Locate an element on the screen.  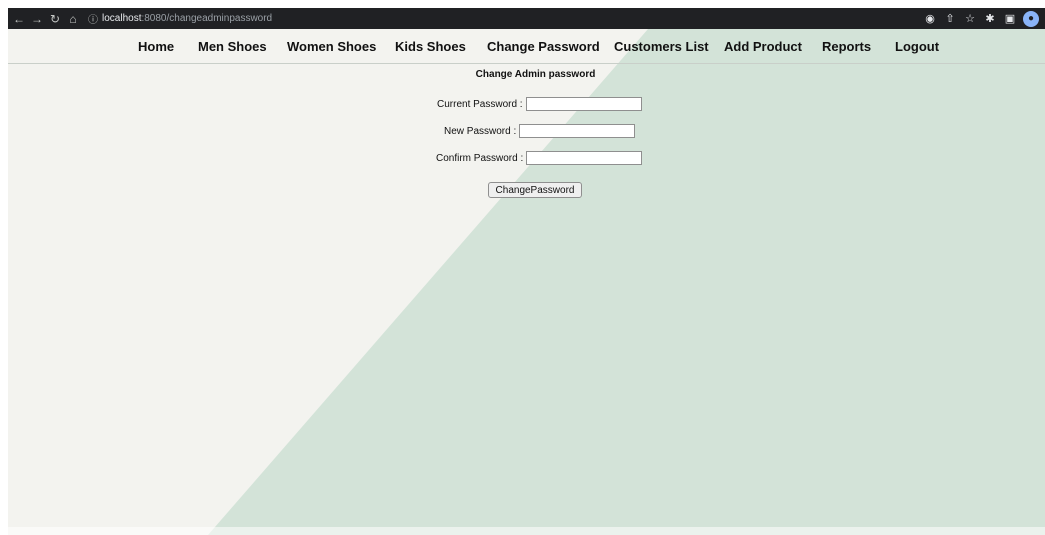
lens-icon: ◉ is located at coordinates (930, 19).